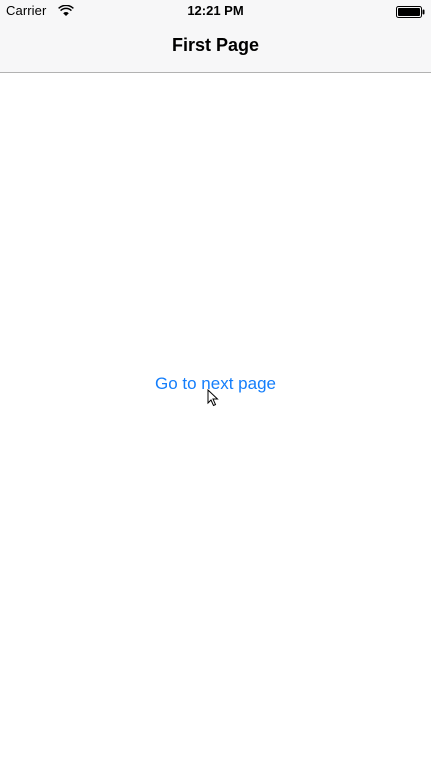 The image size is (431, 768). I want to click on status-time: 12:21 PM, so click(215, 10).